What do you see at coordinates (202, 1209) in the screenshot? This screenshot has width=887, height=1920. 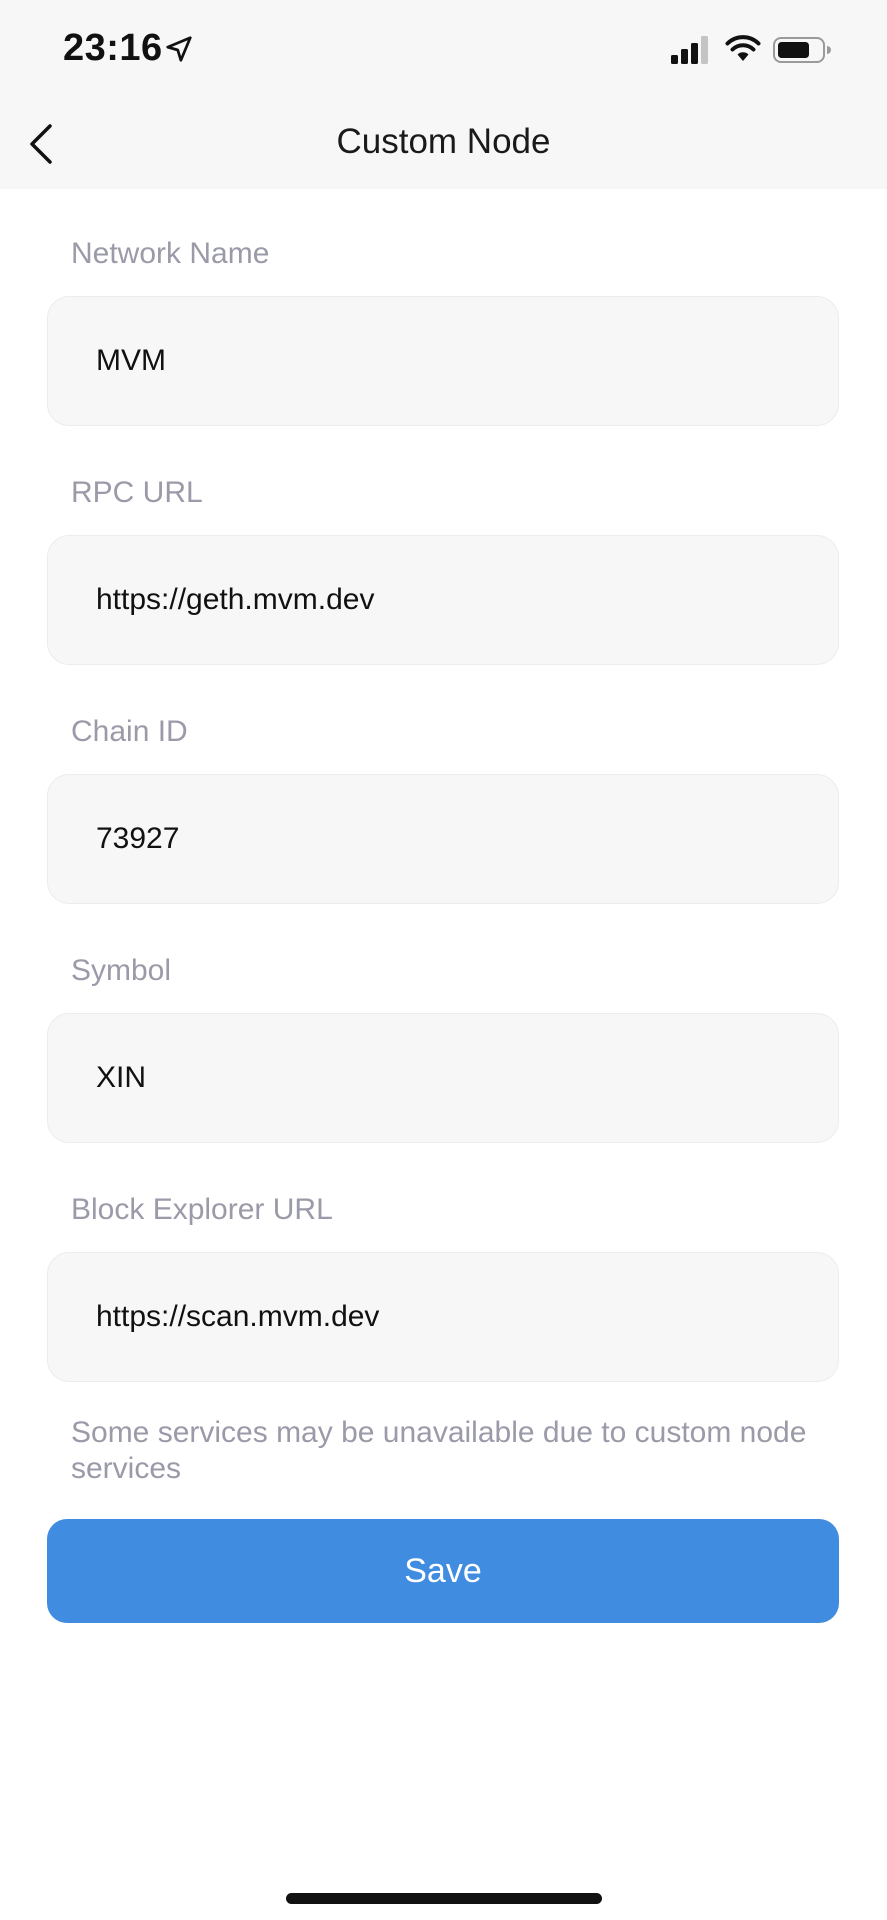 I see `block-explorer-url-label: Block Explorer URL` at bounding box center [202, 1209].